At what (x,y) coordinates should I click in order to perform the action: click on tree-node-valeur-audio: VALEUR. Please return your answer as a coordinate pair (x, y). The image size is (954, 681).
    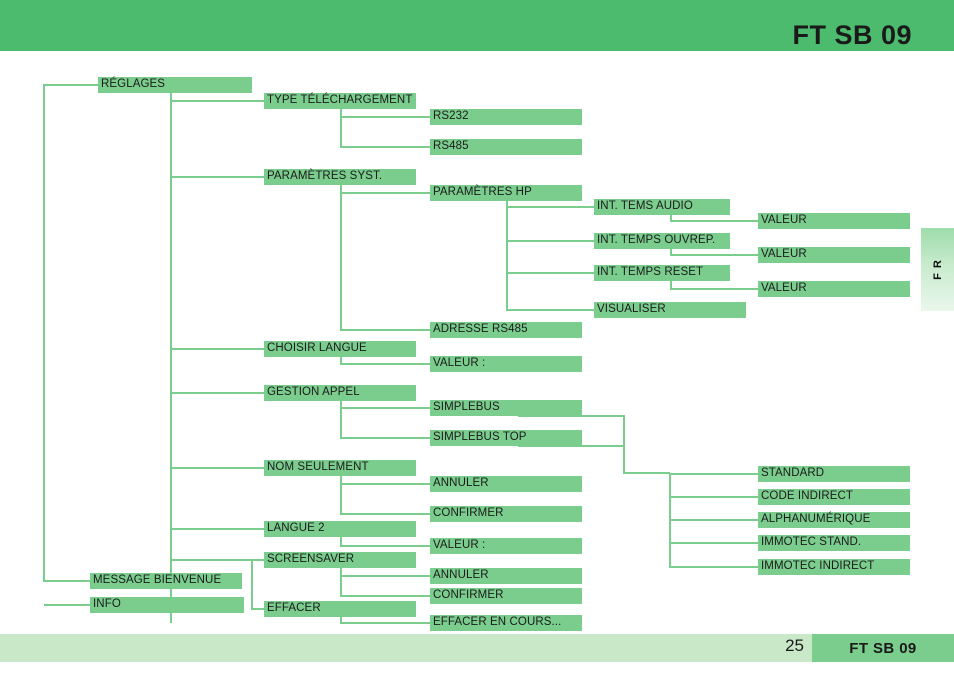
    Looking at the image, I should click on (834, 221).